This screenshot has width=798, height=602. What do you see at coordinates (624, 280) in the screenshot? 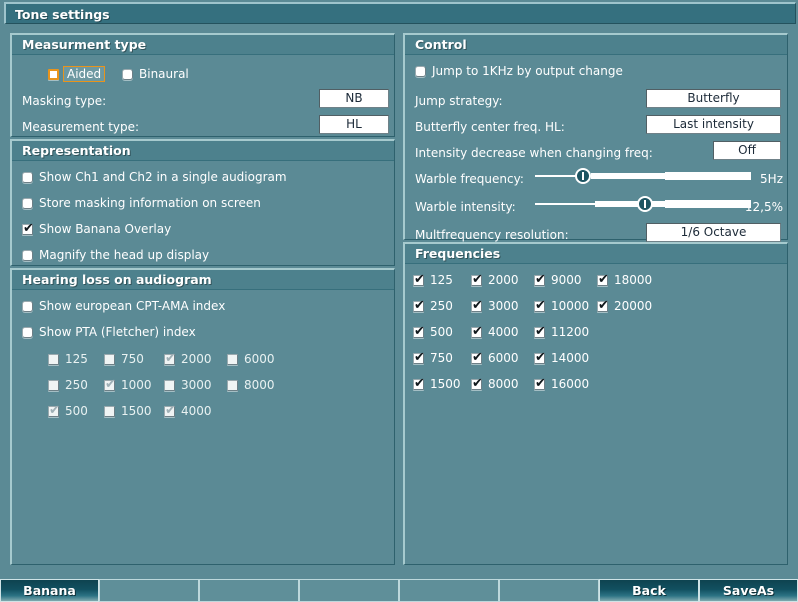
I see `frequency-18000: ✔ 18000` at bounding box center [624, 280].